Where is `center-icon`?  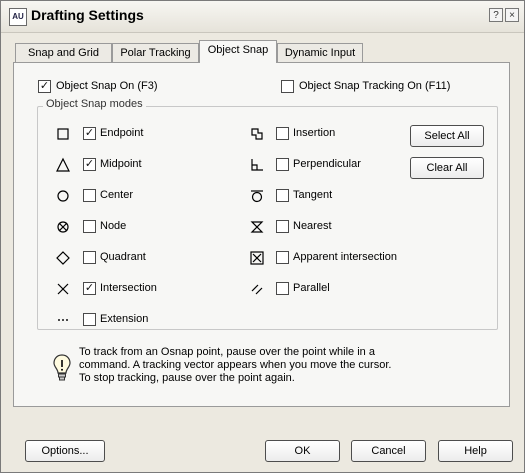
center-icon is located at coordinates (63, 196).